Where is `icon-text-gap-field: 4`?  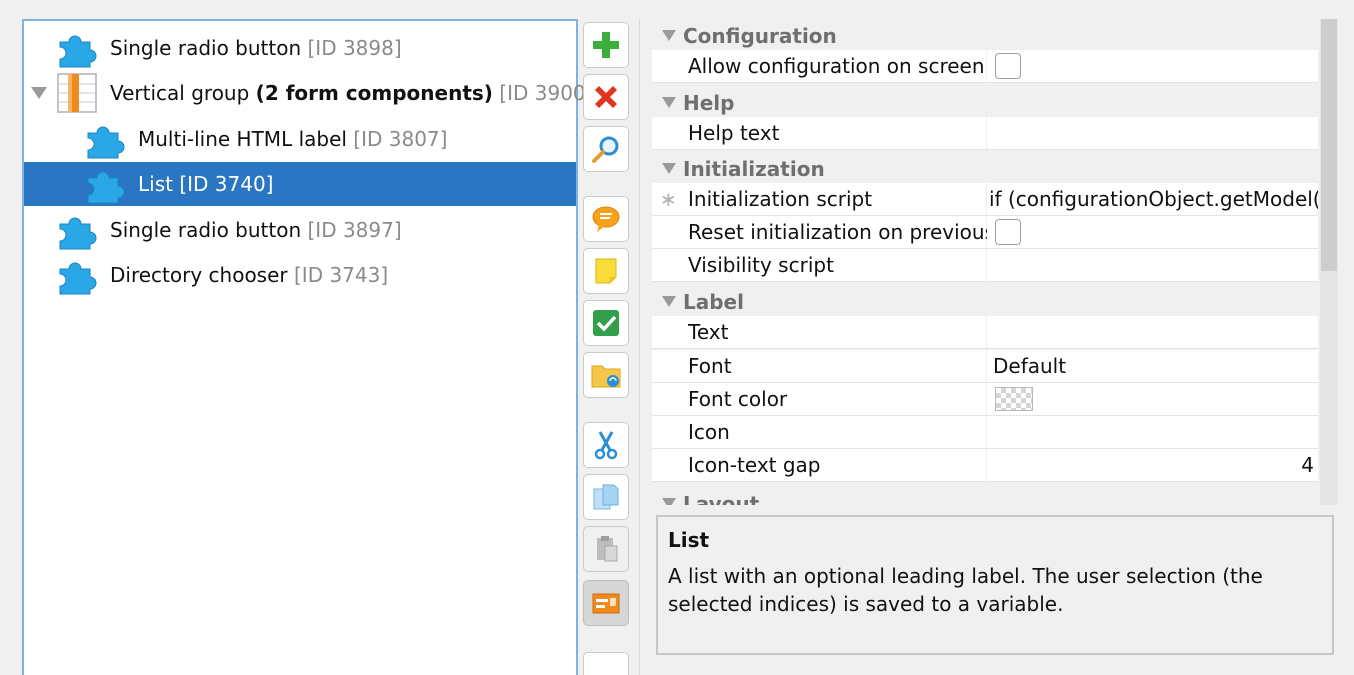
icon-text-gap-field: 4 is located at coordinates (1152, 465).